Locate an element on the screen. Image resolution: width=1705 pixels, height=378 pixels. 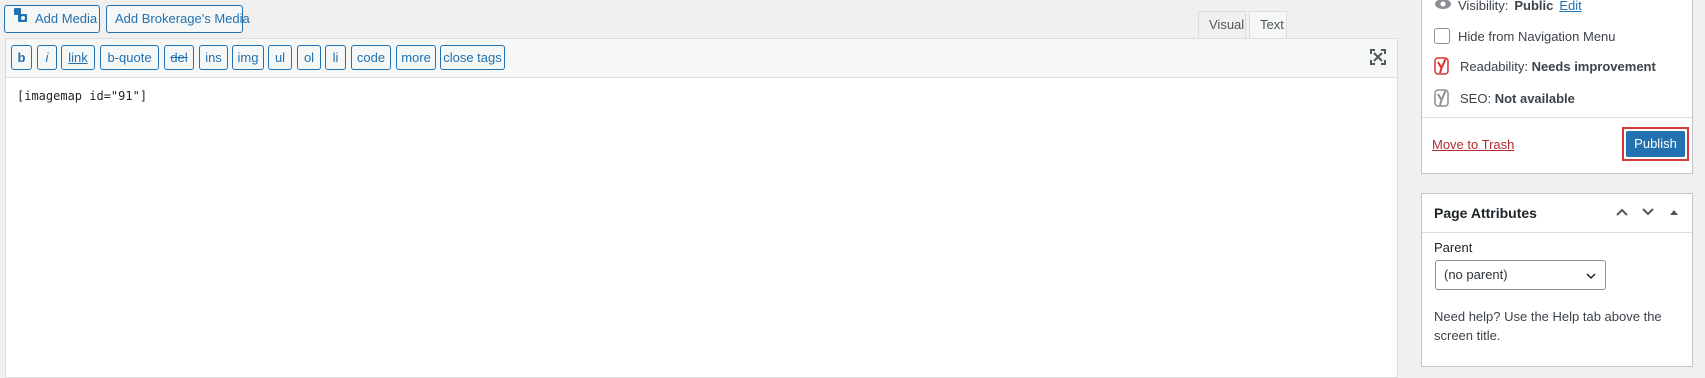
qt-code-button: code is located at coordinates (371, 57).